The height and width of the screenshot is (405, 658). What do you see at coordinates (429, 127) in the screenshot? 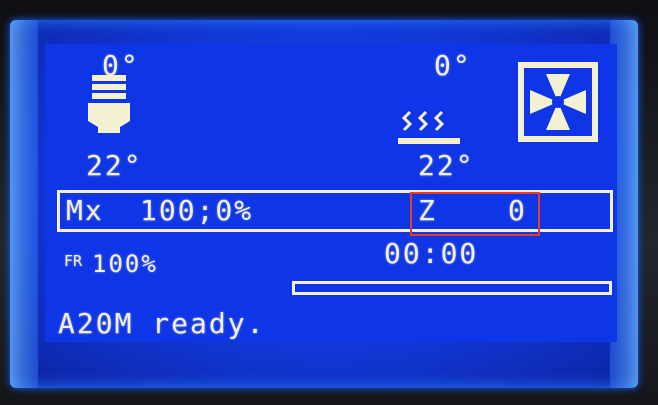
I see `heated-bed-icon` at bounding box center [429, 127].